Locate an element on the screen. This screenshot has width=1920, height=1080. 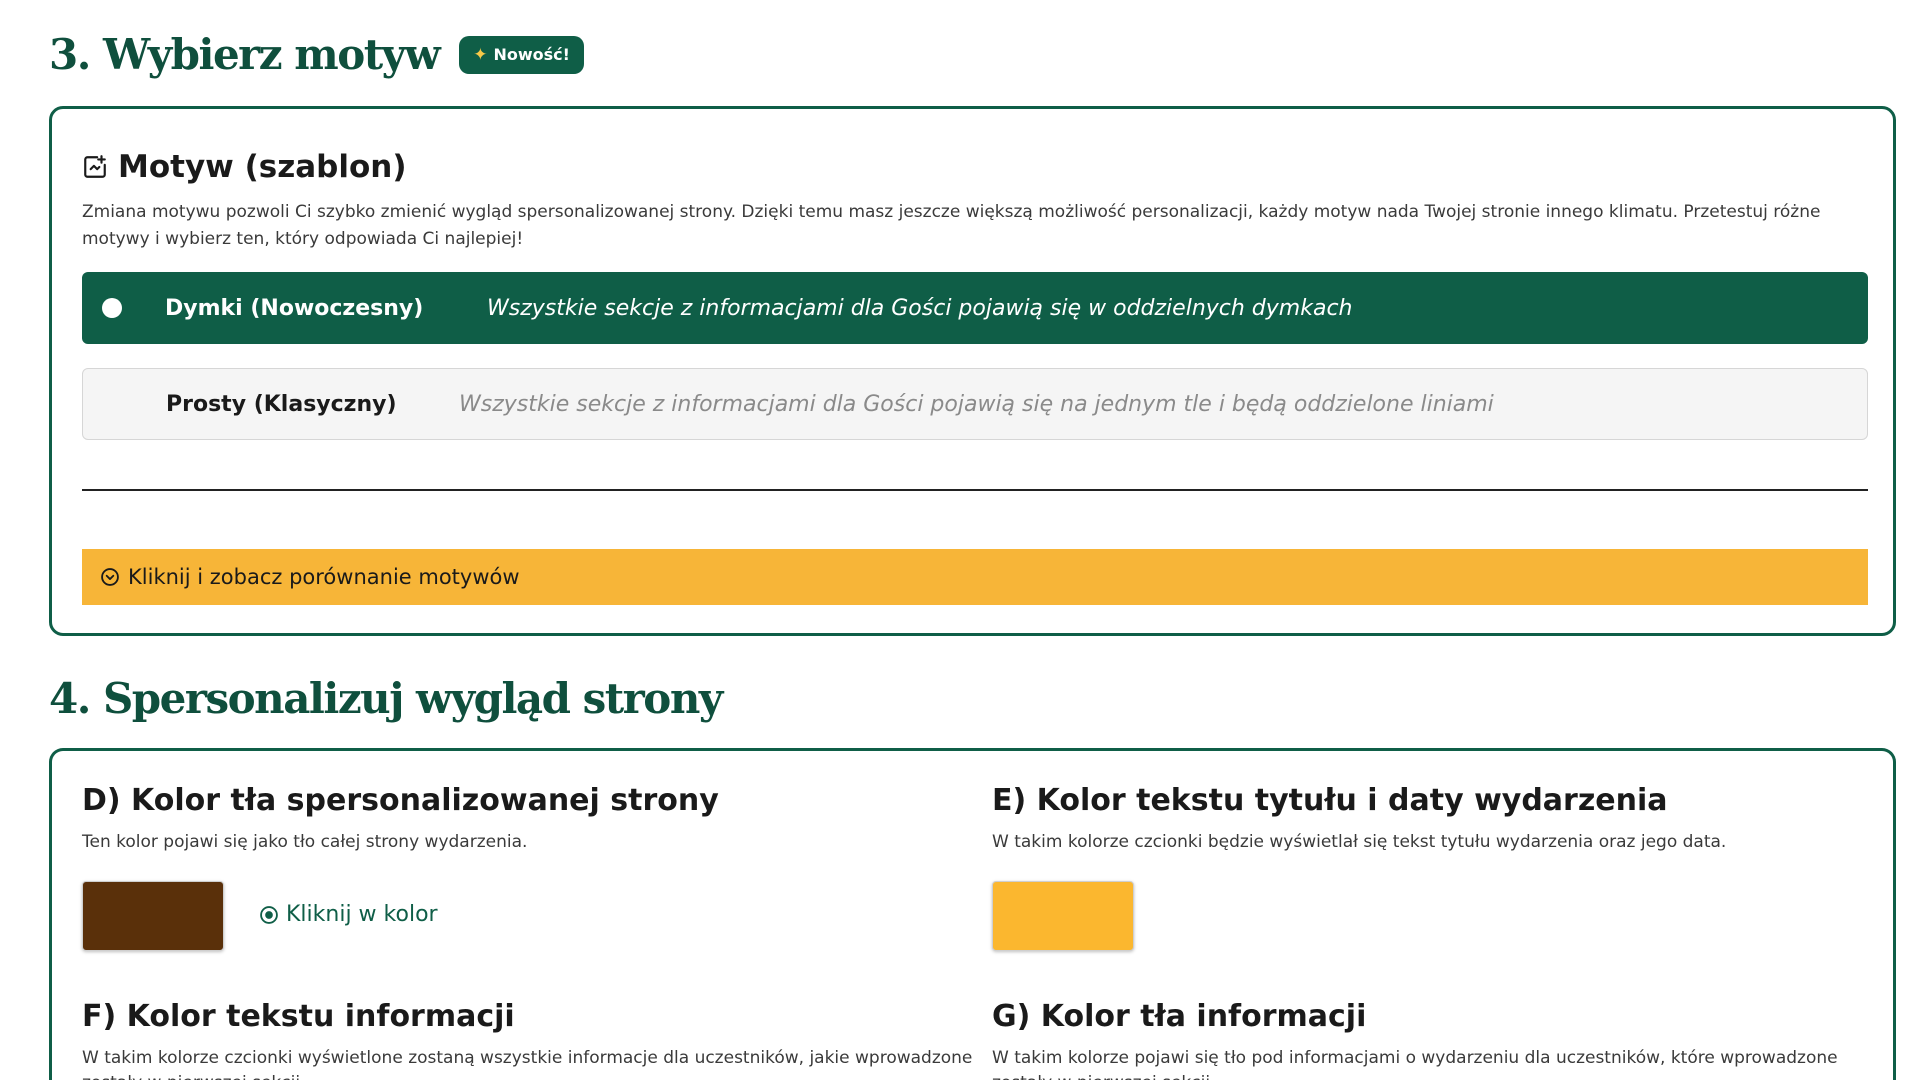
click-color-link: Kliknij w kolor is located at coordinates (348, 914).